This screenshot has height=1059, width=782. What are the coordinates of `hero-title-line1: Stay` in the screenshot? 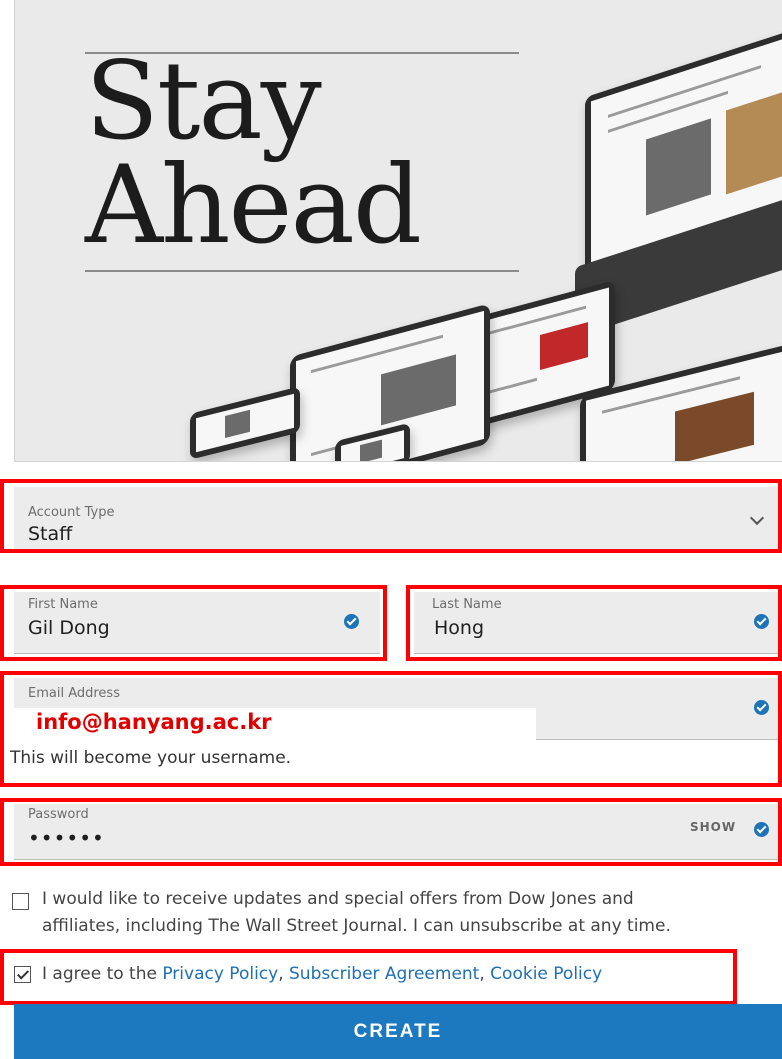 It's located at (203, 101).